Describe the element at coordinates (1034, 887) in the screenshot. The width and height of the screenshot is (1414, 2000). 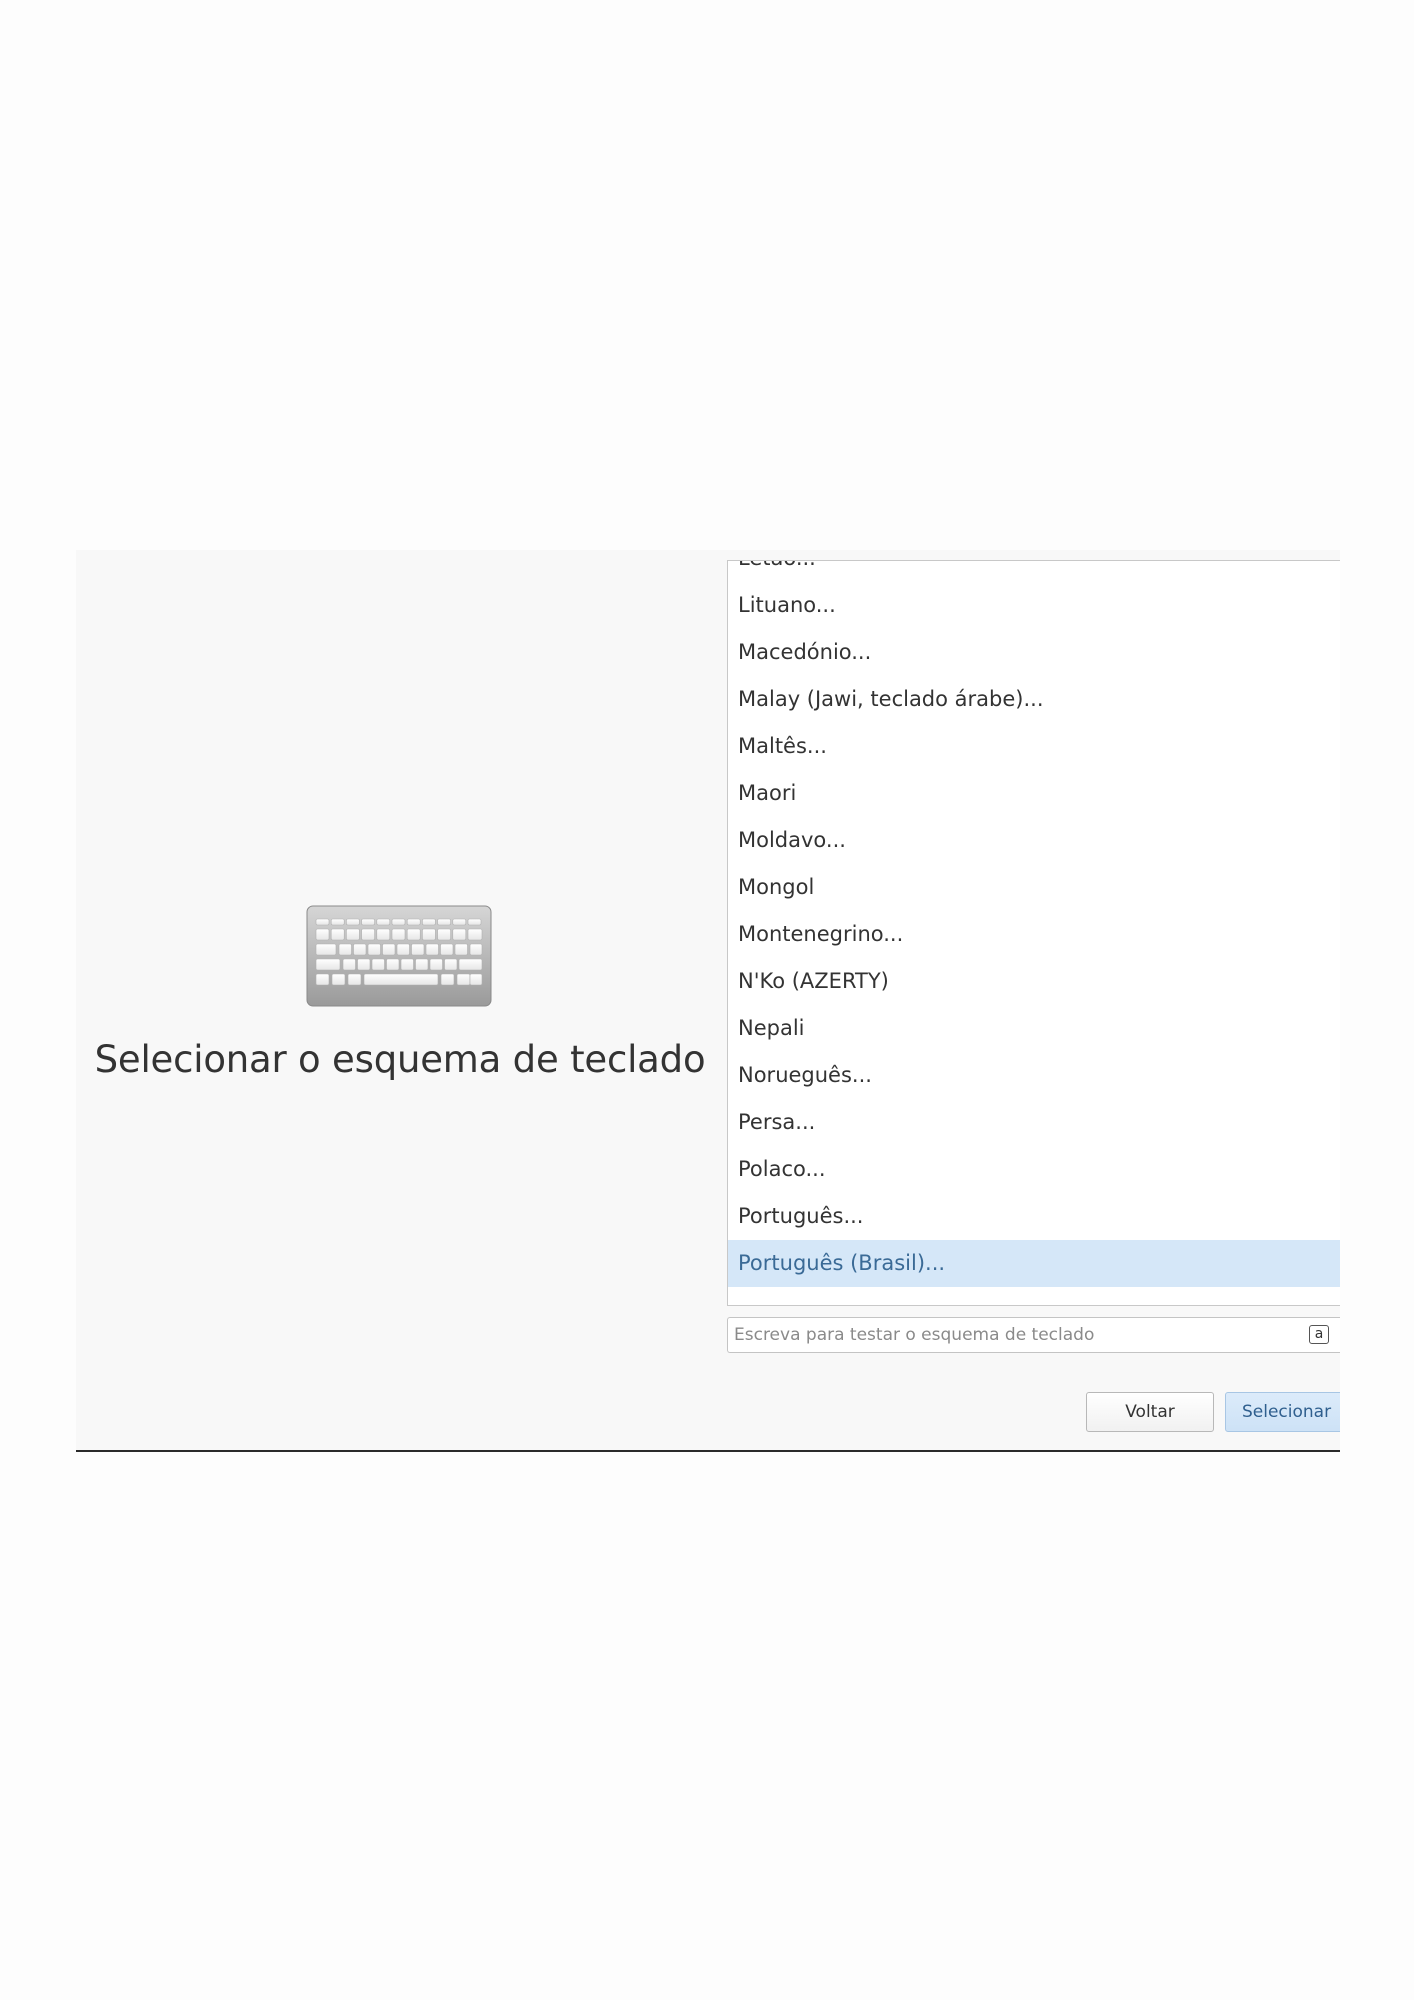
I see `list-item: Mongol` at that location.